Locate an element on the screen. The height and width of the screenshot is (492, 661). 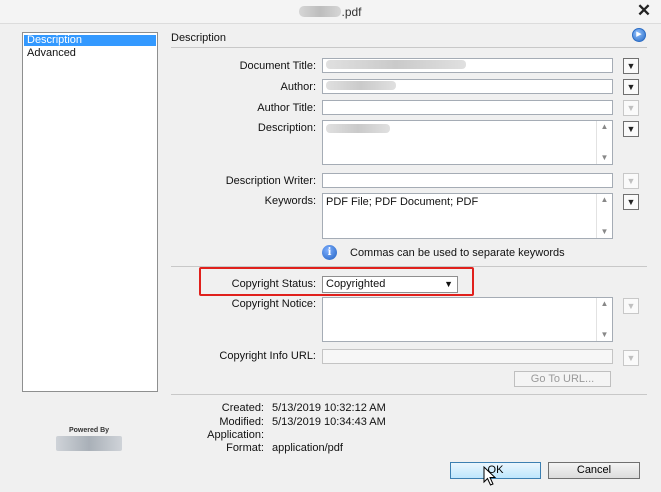
format-label: Format: is located at coordinates (245, 448).